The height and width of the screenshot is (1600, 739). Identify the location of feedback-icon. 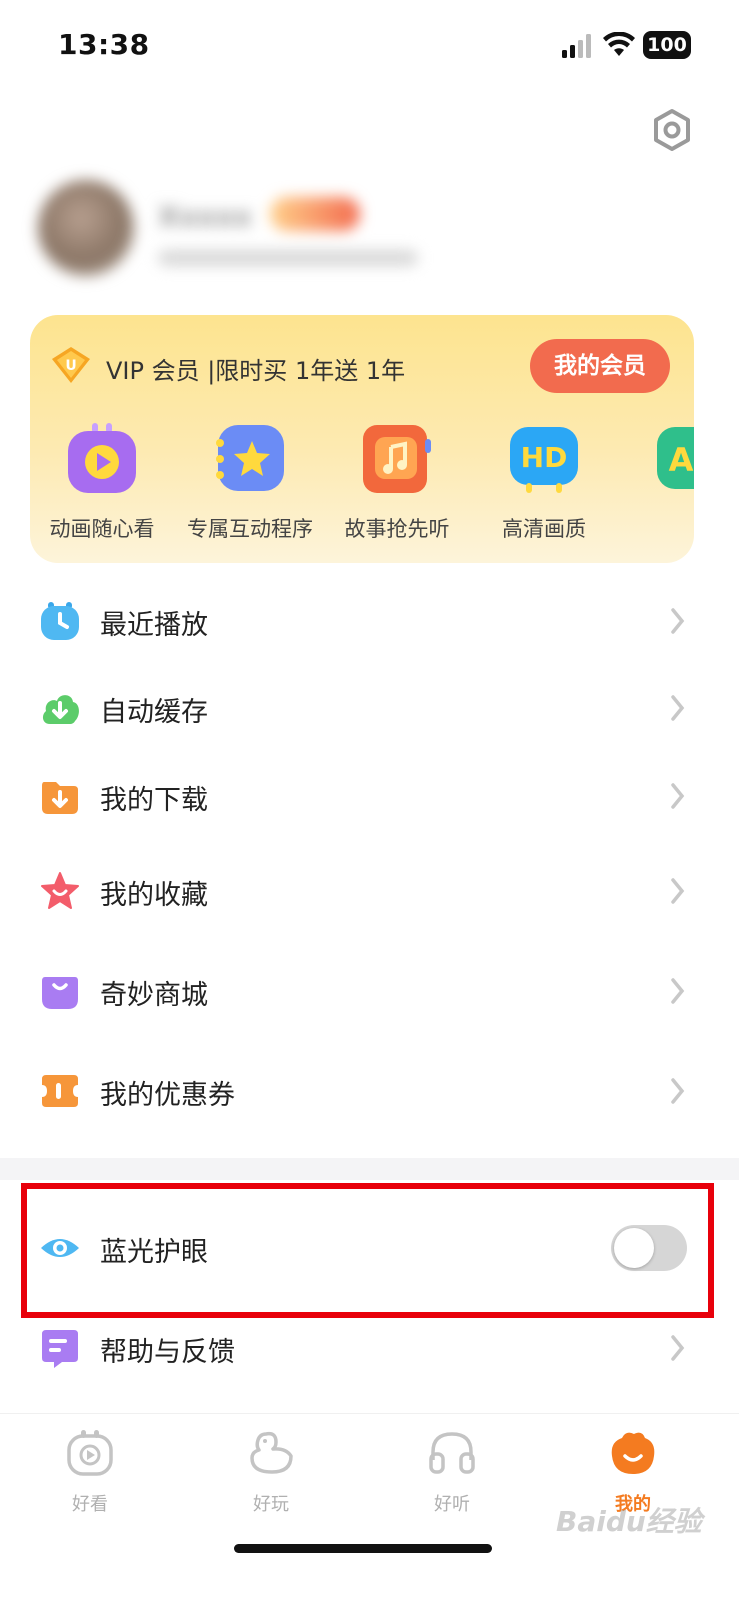
(60, 1349).